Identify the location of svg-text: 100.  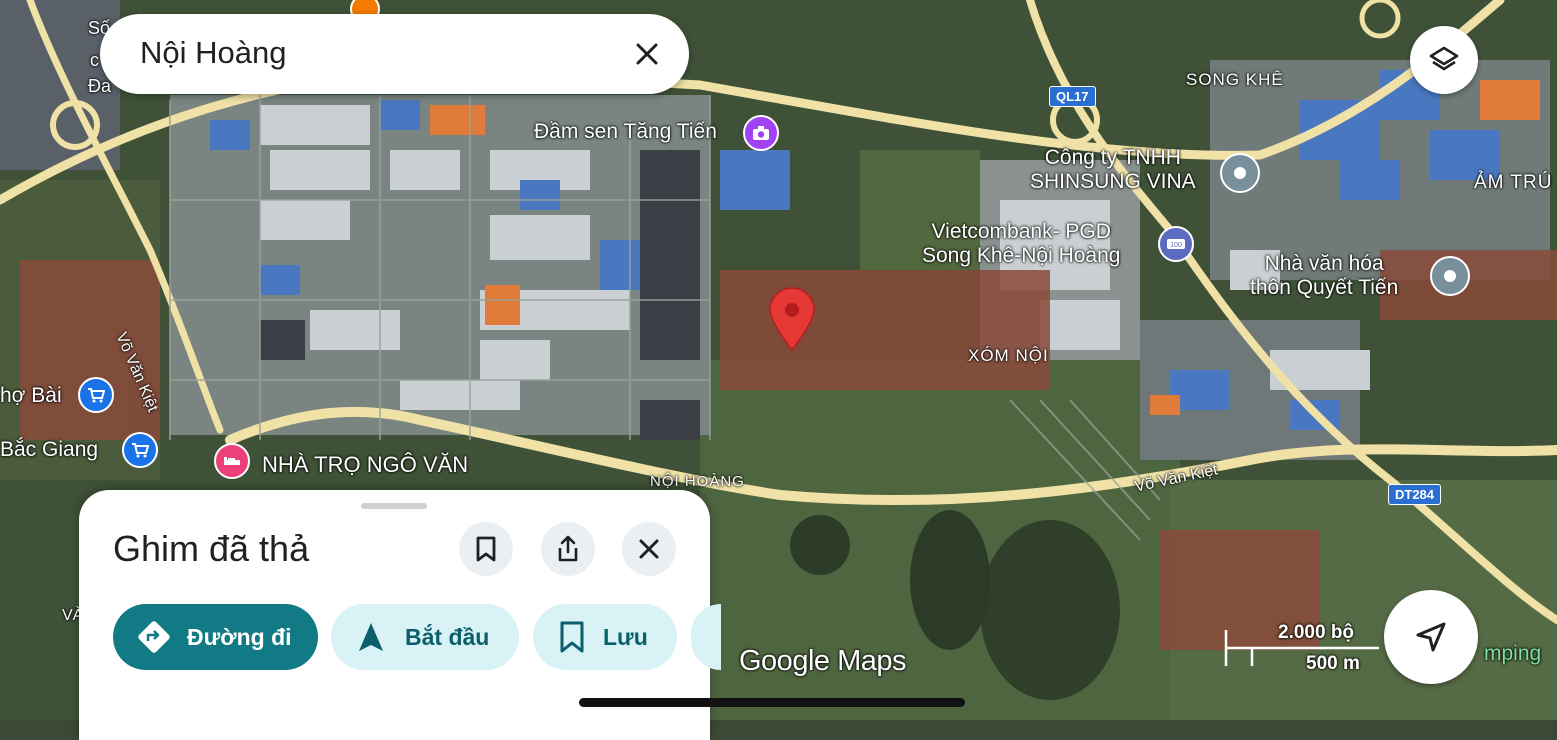
(1176, 245).